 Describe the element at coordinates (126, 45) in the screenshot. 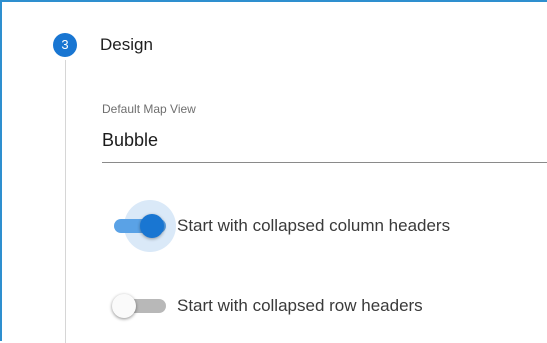

I see `step-title: Design` at that location.